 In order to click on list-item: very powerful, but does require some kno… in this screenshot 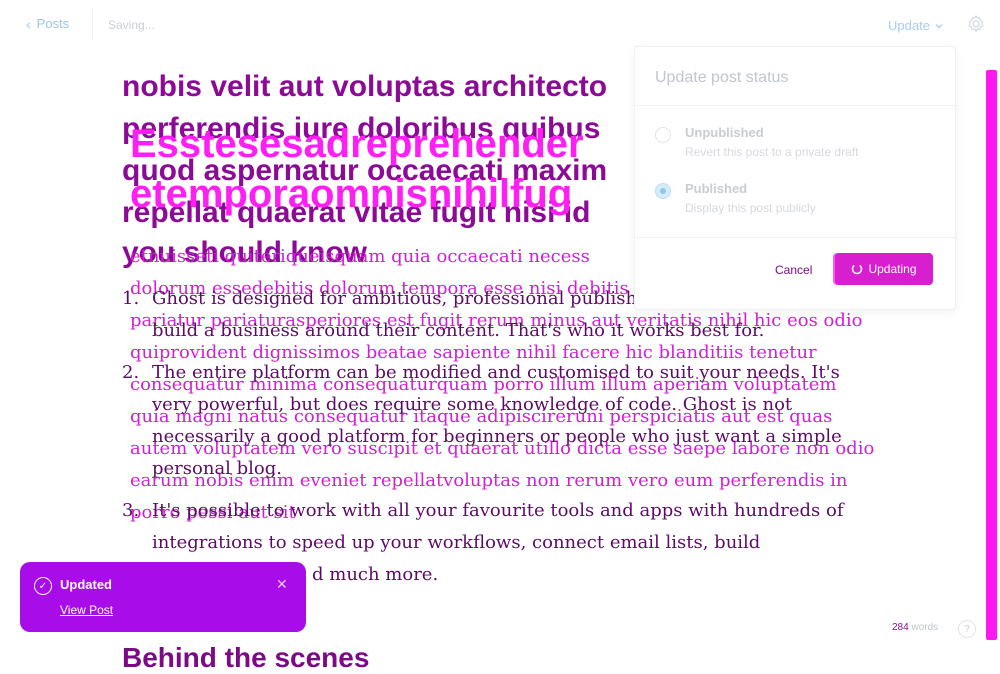, I will do `click(457, 404)`.